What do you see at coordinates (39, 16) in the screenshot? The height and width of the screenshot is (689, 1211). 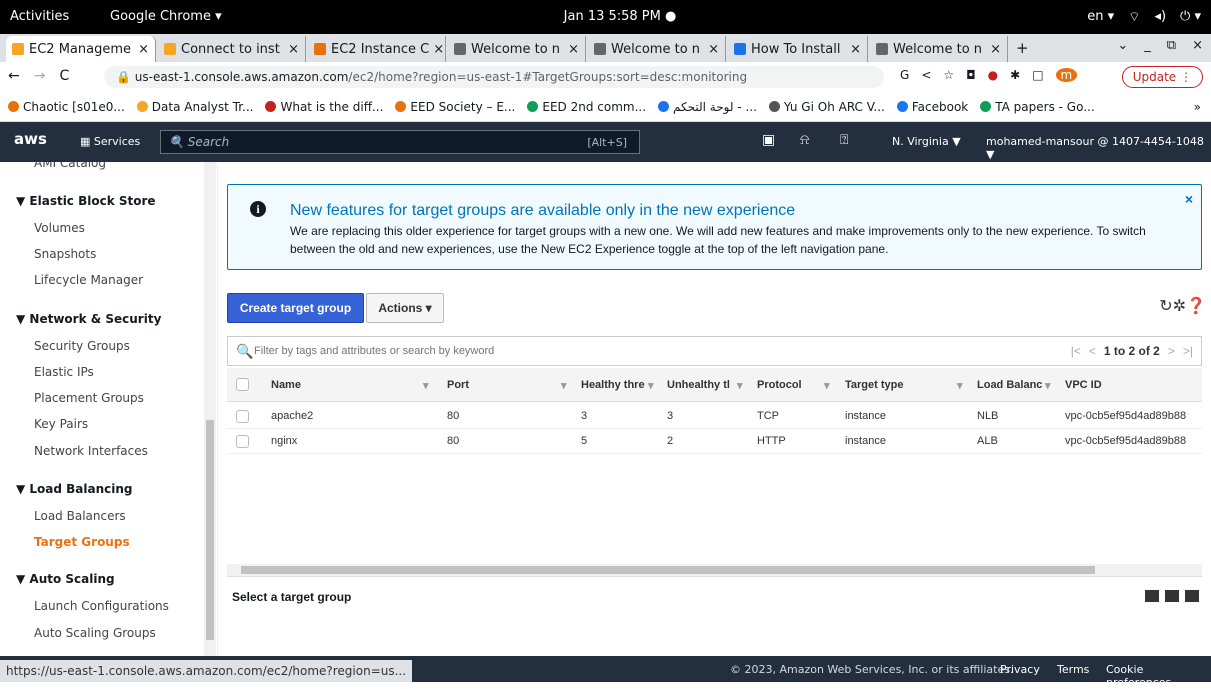 I see `activities-button: Activities` at bounding box center [39, 16].